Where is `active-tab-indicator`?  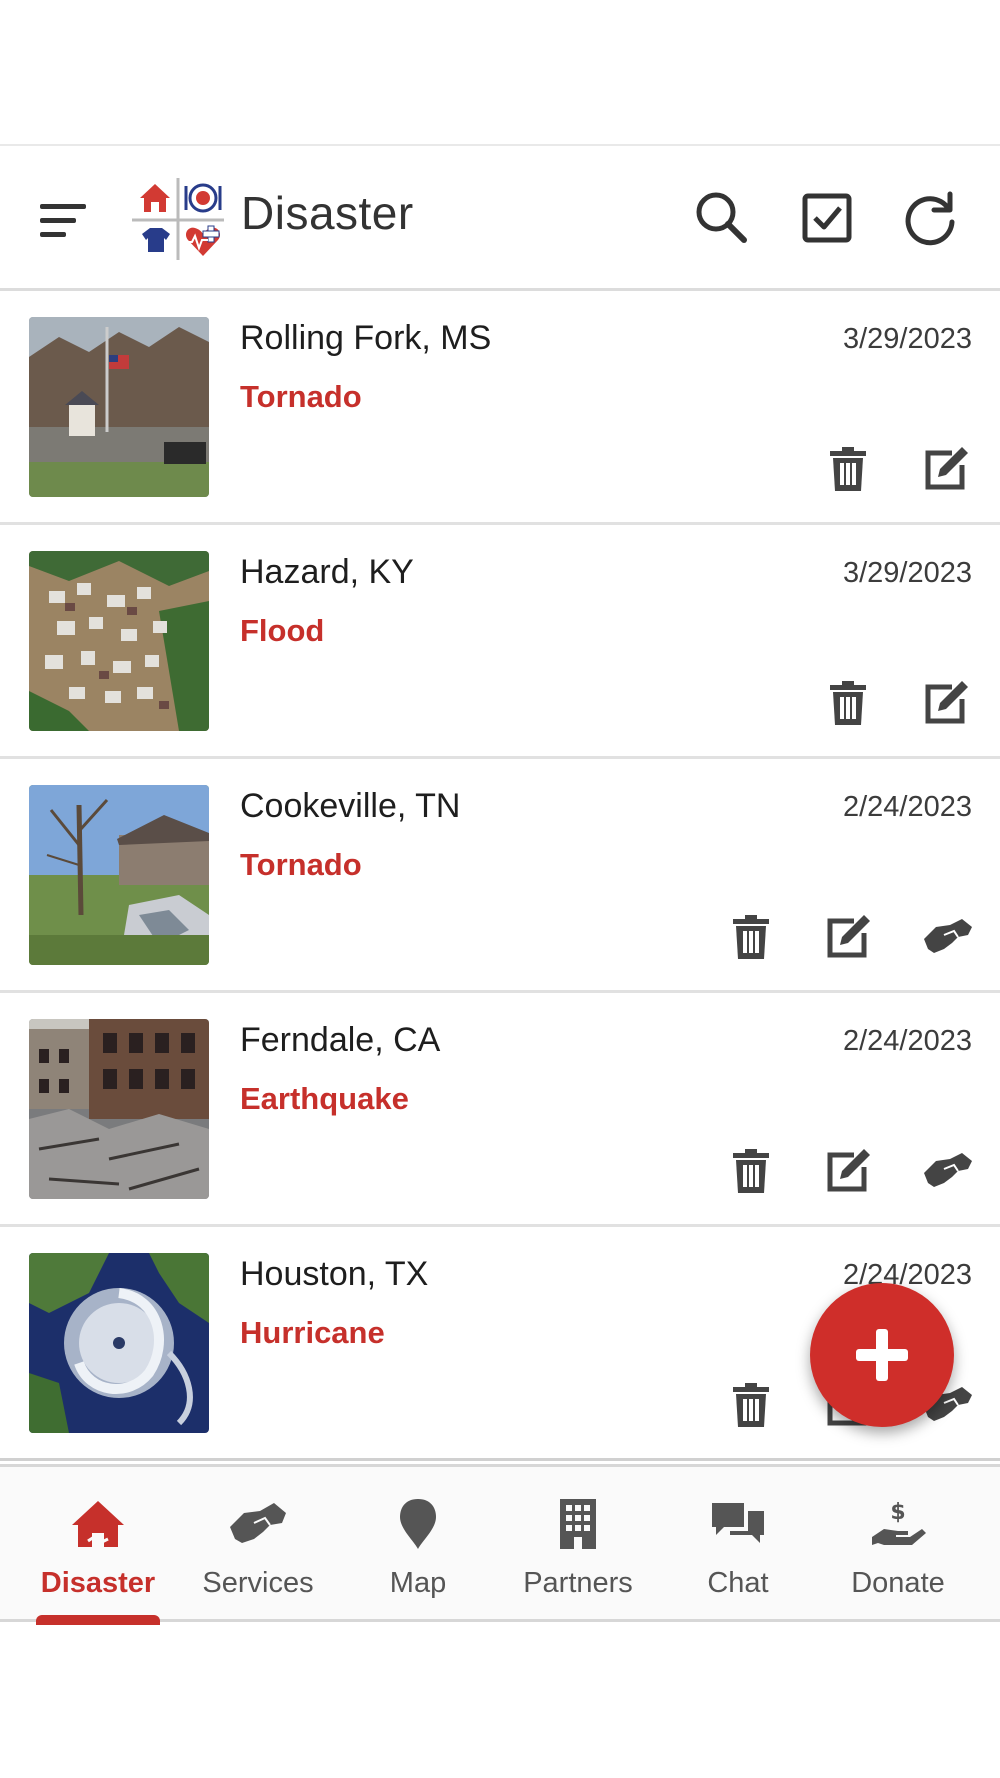 active-tab-indicator is located at coordinates (98, 1620).